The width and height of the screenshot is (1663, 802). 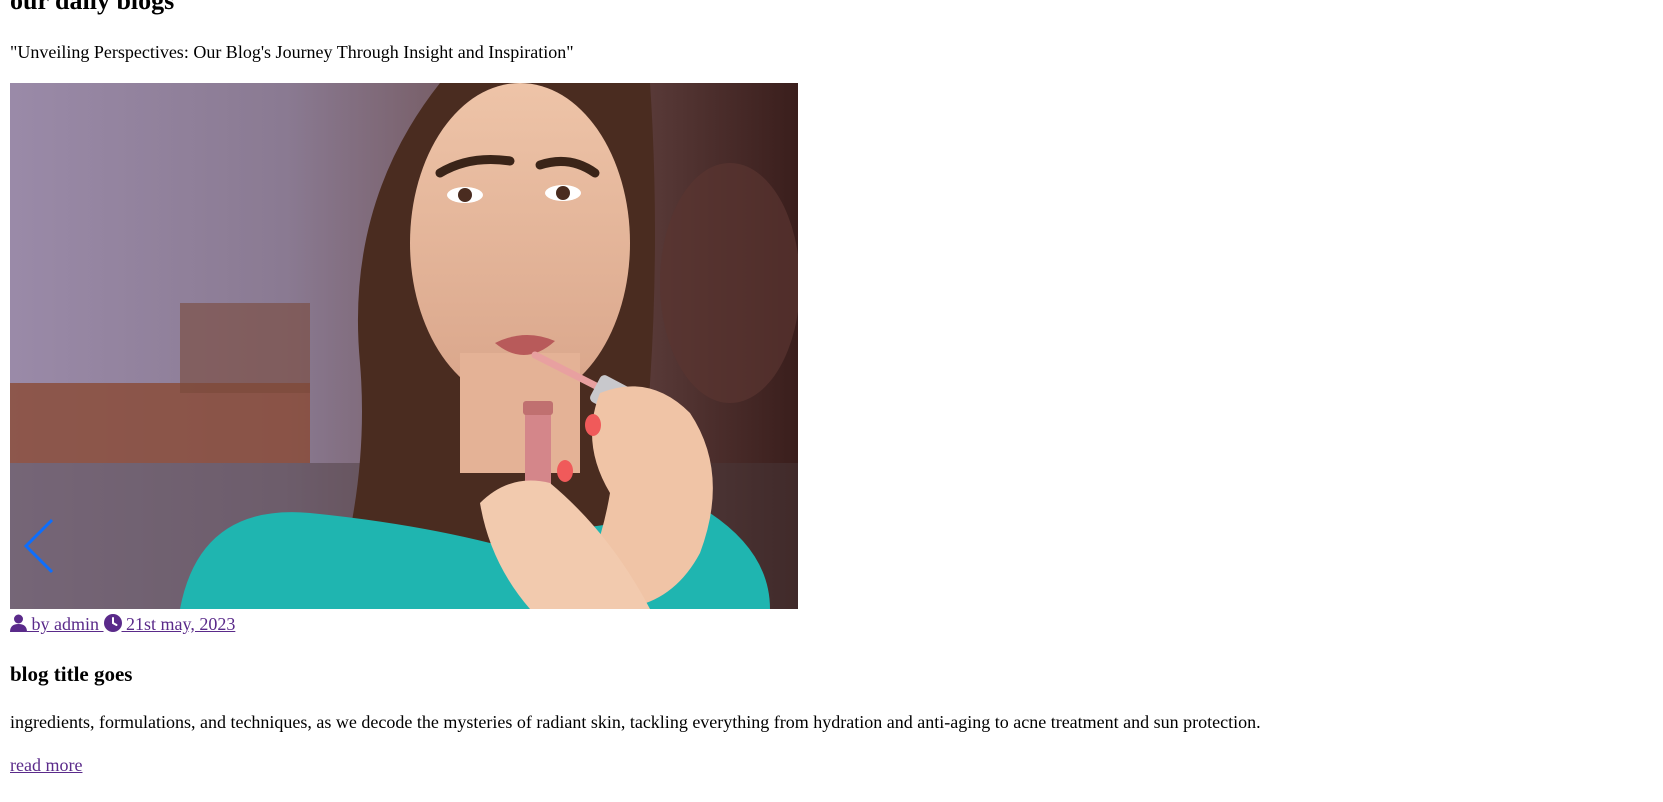 I want to click on date-link: 21st may, 2023, so click(x=169, y=624).